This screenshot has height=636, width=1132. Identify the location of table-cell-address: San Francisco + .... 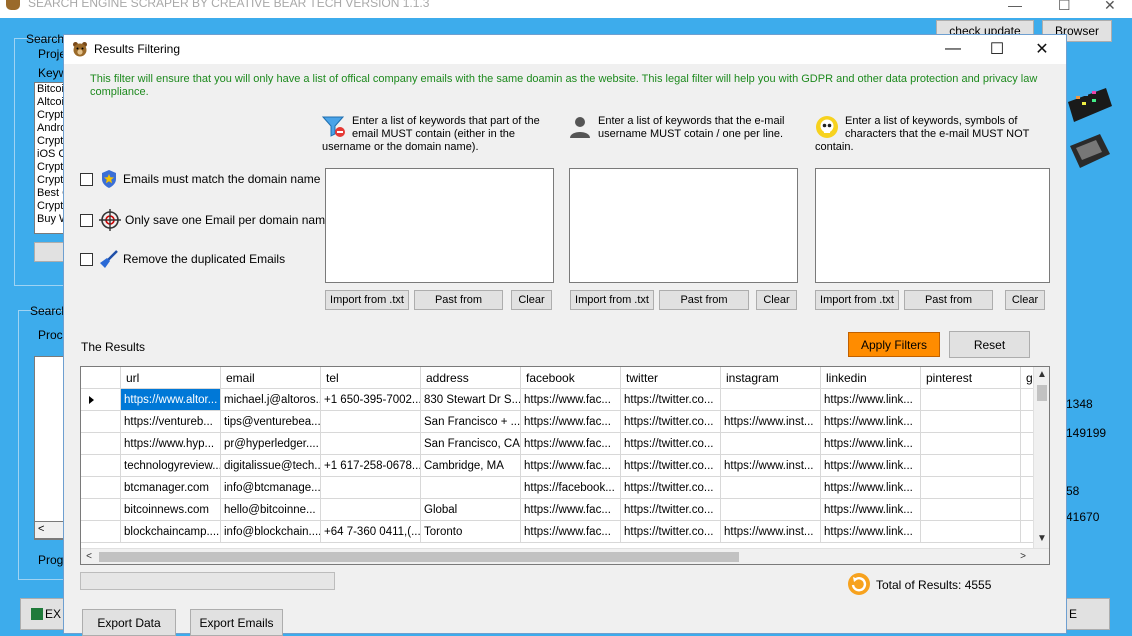
(471, 422).